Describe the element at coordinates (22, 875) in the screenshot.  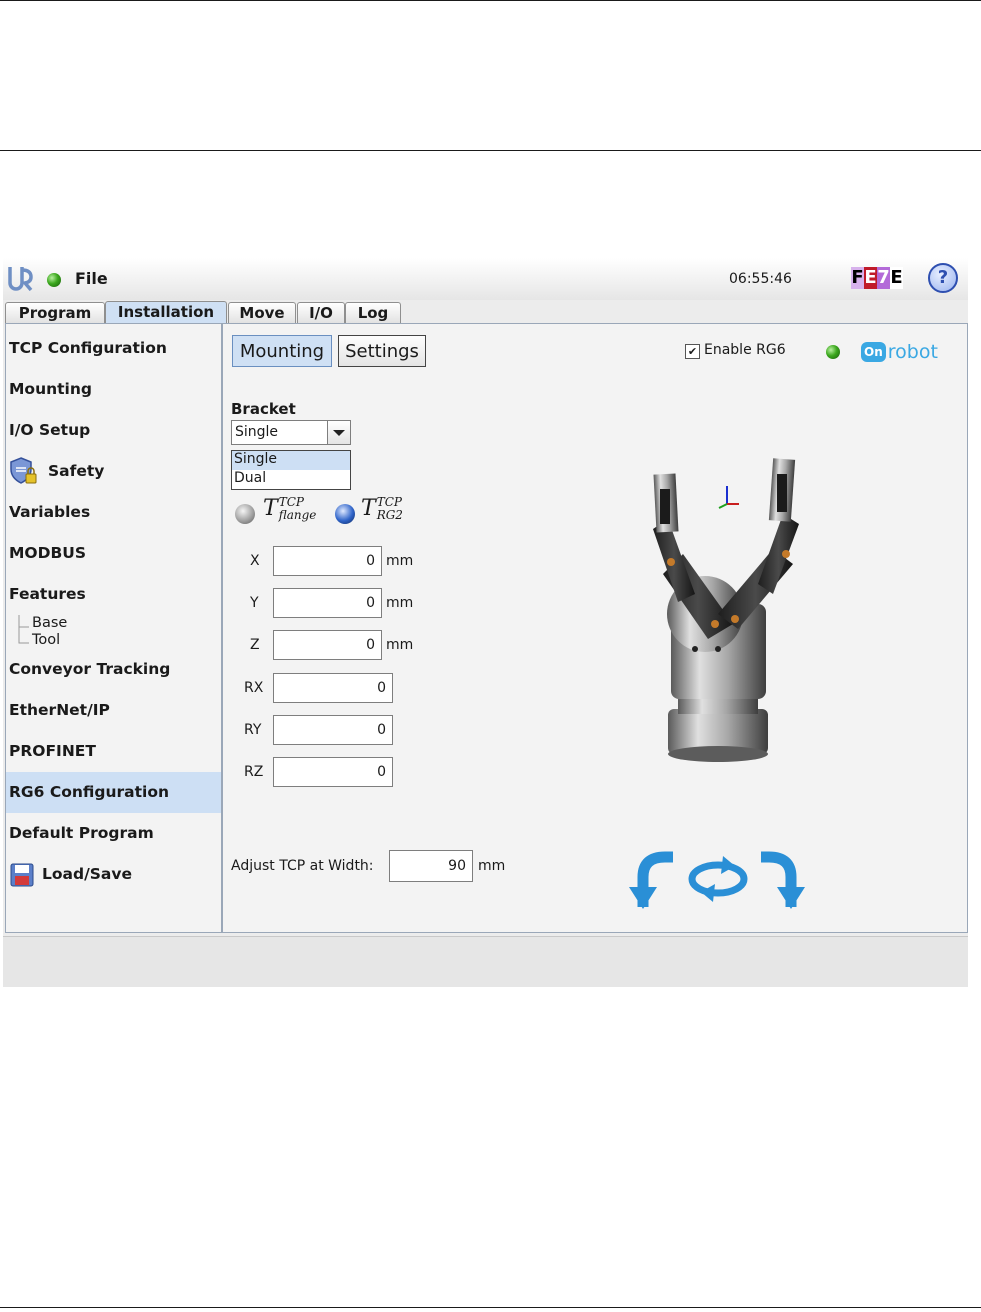
I see `floppy-disk-icon` at that location.